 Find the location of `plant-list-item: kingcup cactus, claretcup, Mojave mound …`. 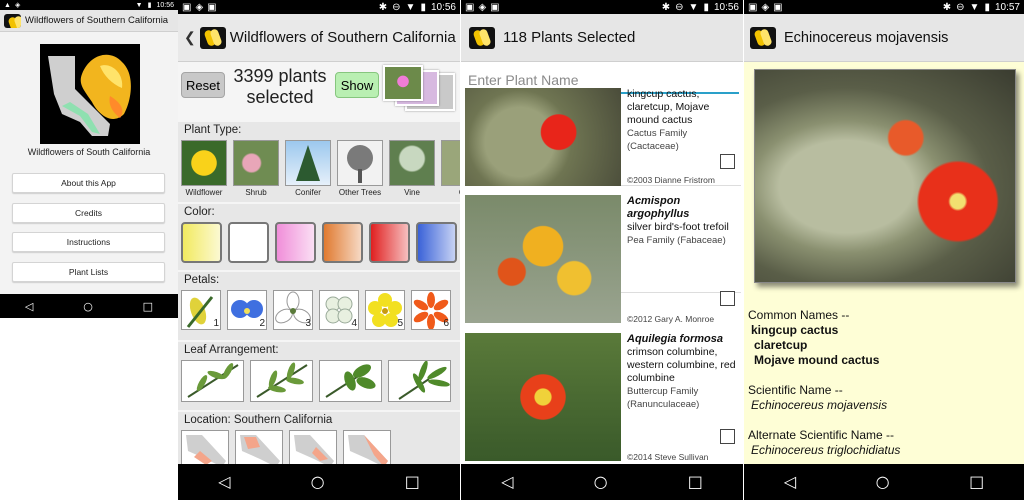

plant-list-item: kingcup cactus, claretcup, Mojave mound … is located at coordinates (603, 137).